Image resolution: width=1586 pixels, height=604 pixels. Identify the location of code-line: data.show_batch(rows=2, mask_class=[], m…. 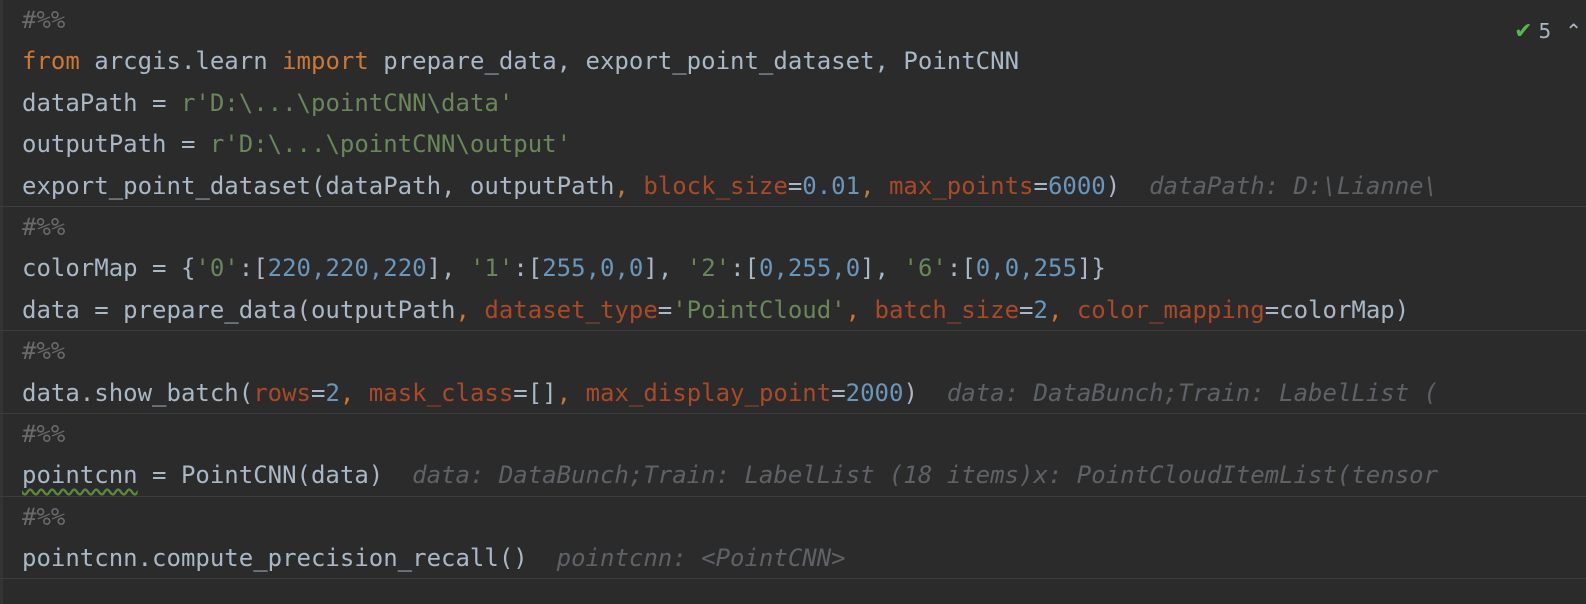
(793, 394).